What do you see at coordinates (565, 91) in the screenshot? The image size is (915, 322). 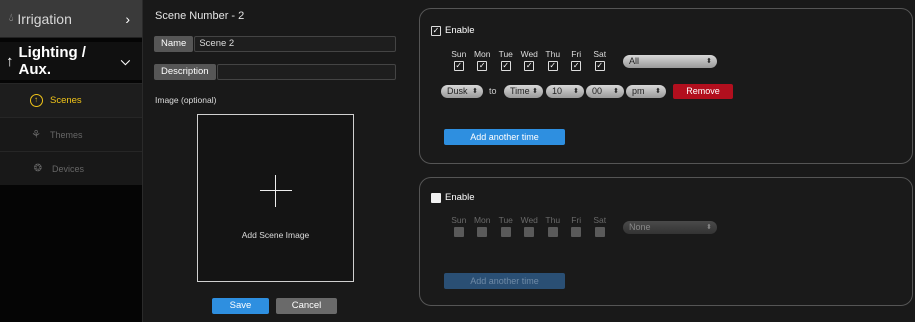 I see `hour-select: 10 ⬍` at bounding box center [565, 91].